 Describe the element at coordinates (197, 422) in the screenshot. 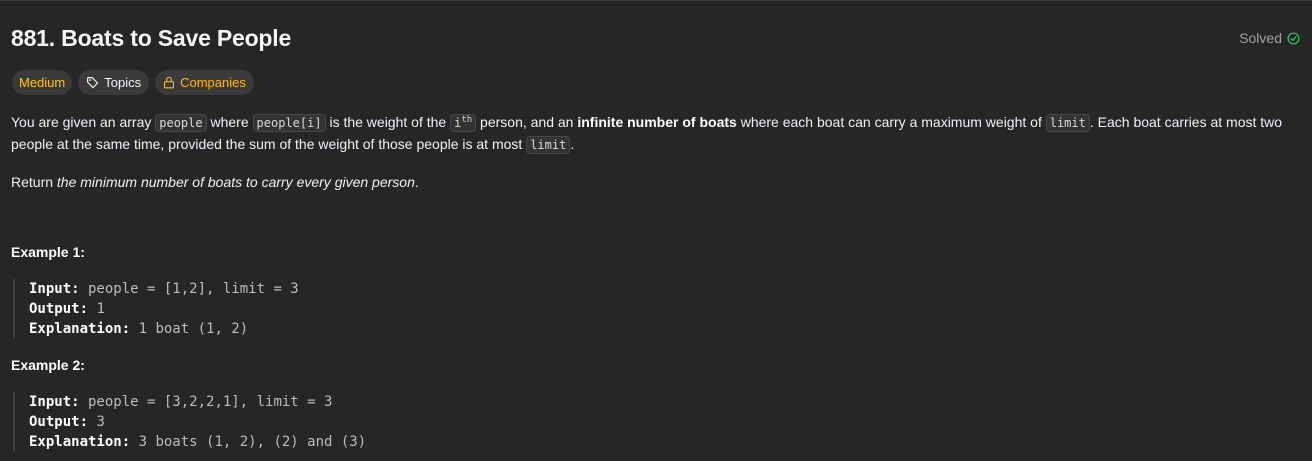

I see `example-output-line: Output: 3` at that location.